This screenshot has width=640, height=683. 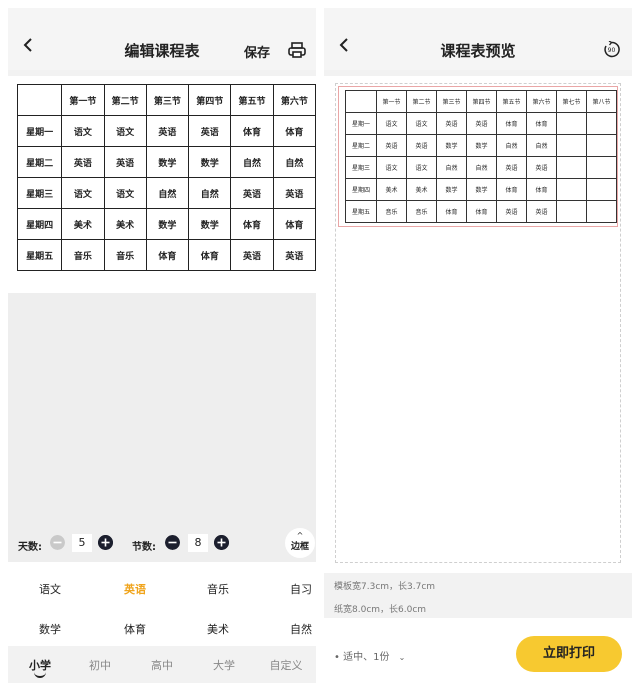 What do you see at coordinates (40, 675) in the screenshot?
I see `active-tab-indicator` at bounding box center [40, 675].